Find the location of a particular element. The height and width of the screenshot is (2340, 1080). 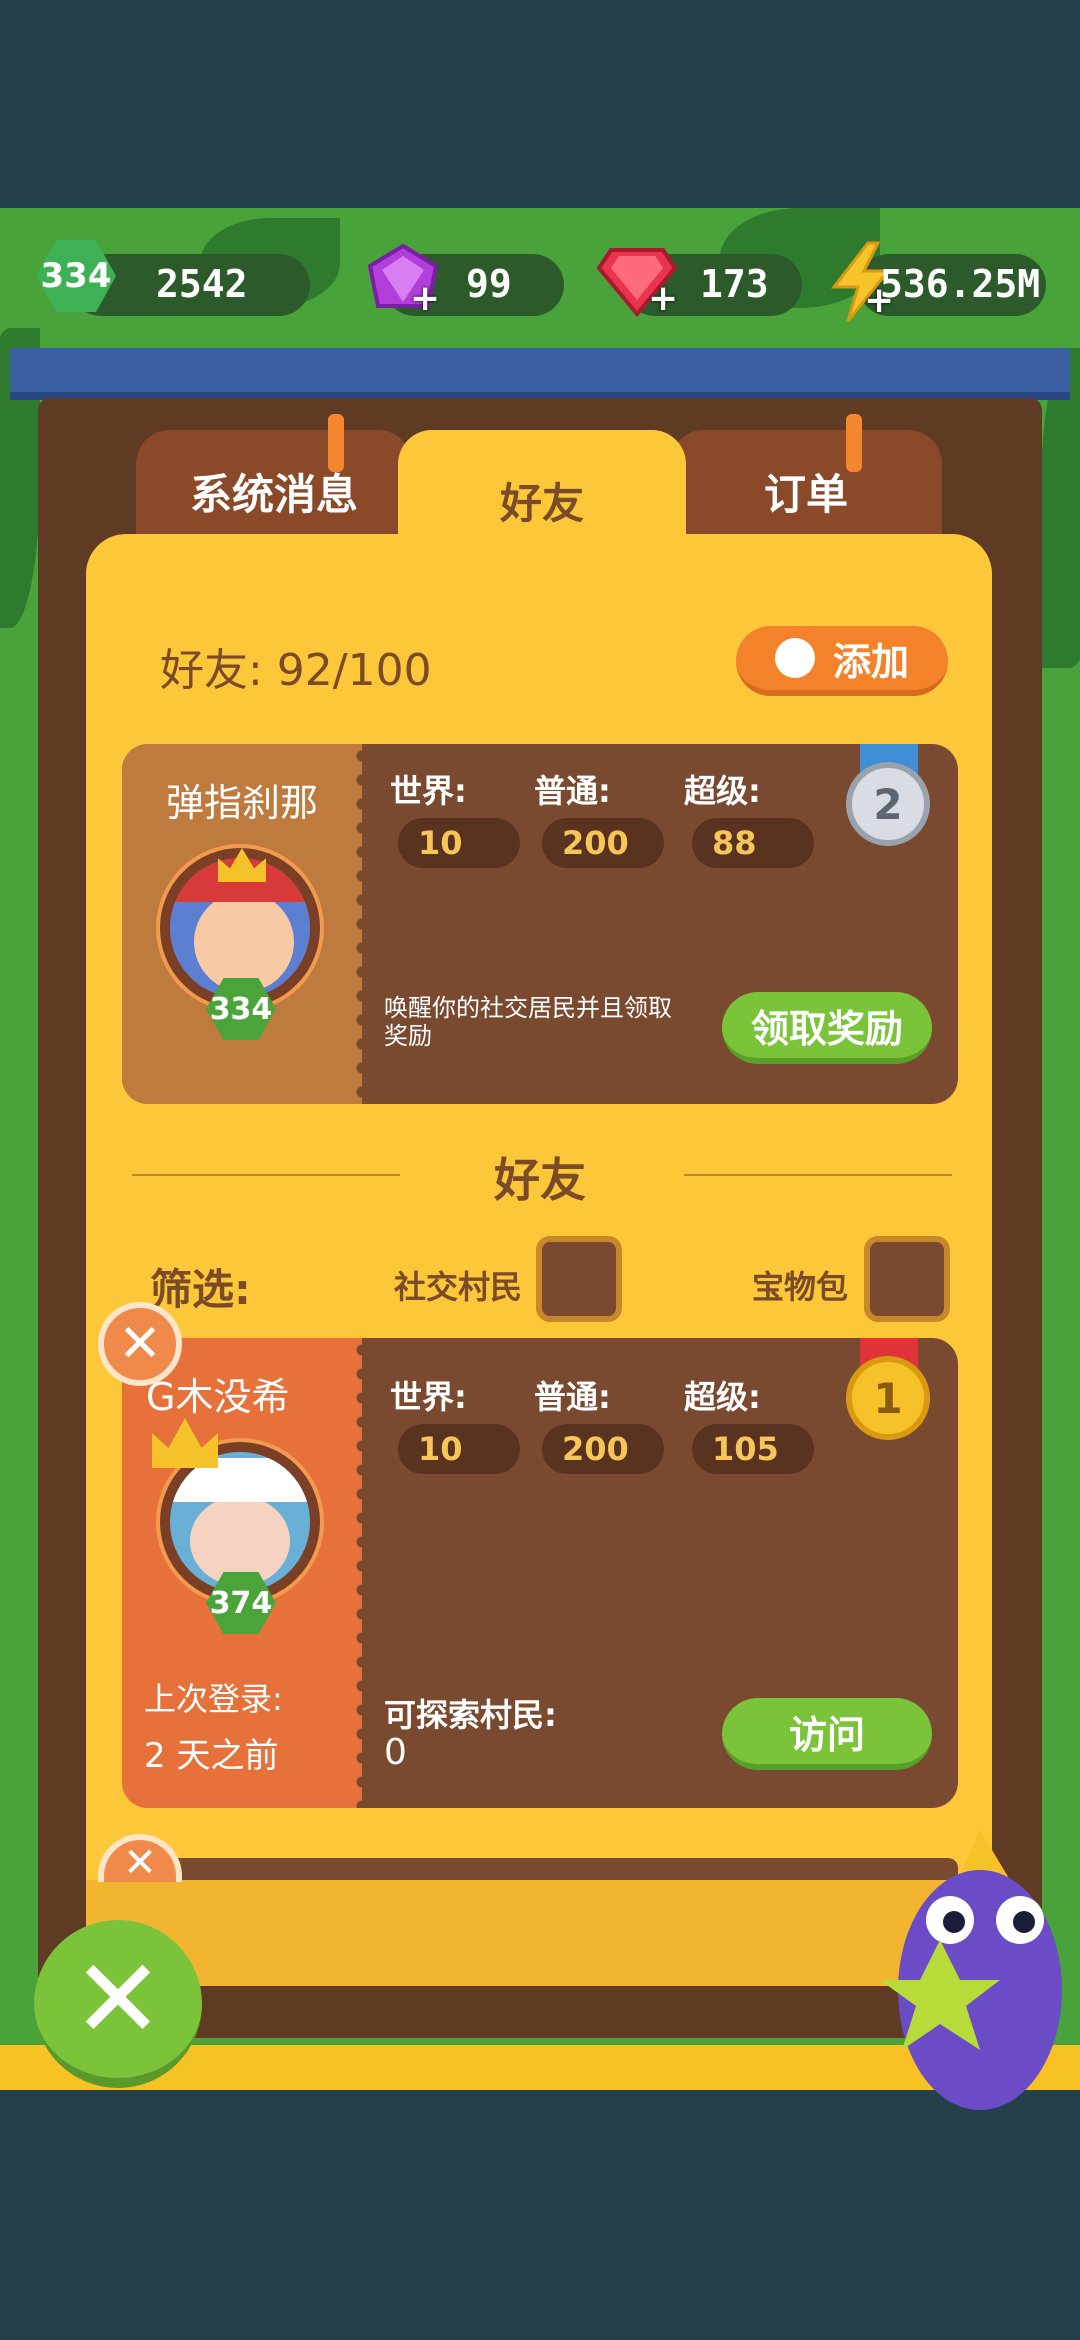

close-icon: ✕ is located at coordinates (118, 1999).